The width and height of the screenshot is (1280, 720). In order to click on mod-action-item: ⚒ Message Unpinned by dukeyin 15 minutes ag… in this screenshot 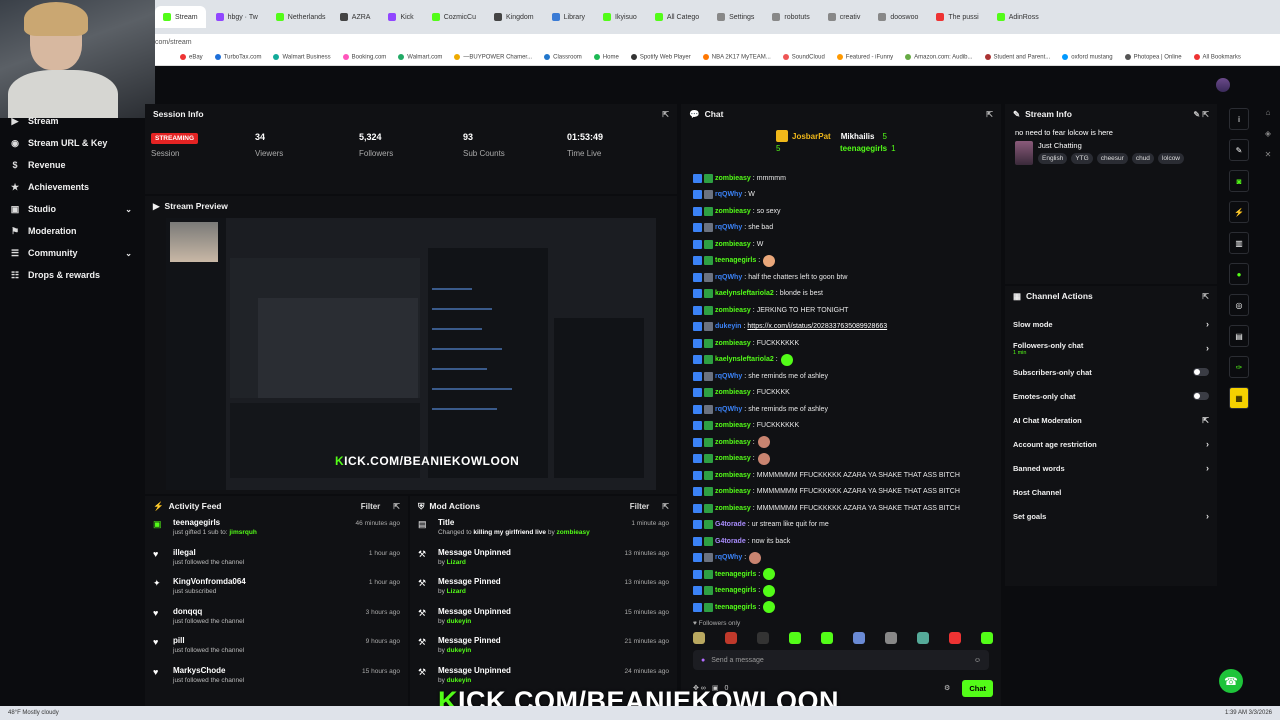, I will do `click(543, 622)`.